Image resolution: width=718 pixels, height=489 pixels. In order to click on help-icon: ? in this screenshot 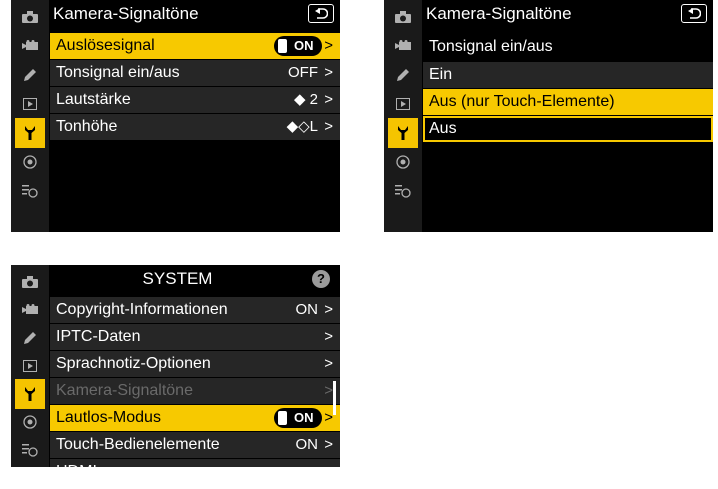, I will do `click(321, 279)`.